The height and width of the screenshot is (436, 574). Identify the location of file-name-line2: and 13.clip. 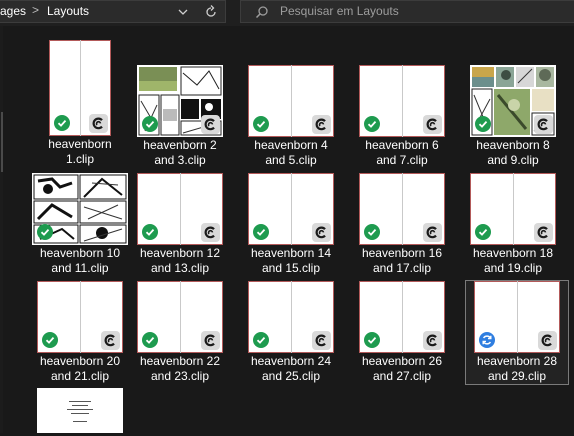
(180, 268).